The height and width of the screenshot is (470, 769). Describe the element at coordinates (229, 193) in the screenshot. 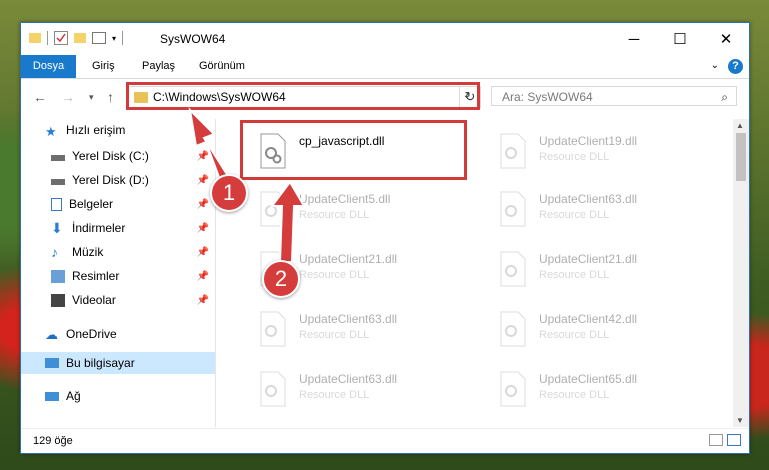

I see `step-badge-1: 1` at that location.